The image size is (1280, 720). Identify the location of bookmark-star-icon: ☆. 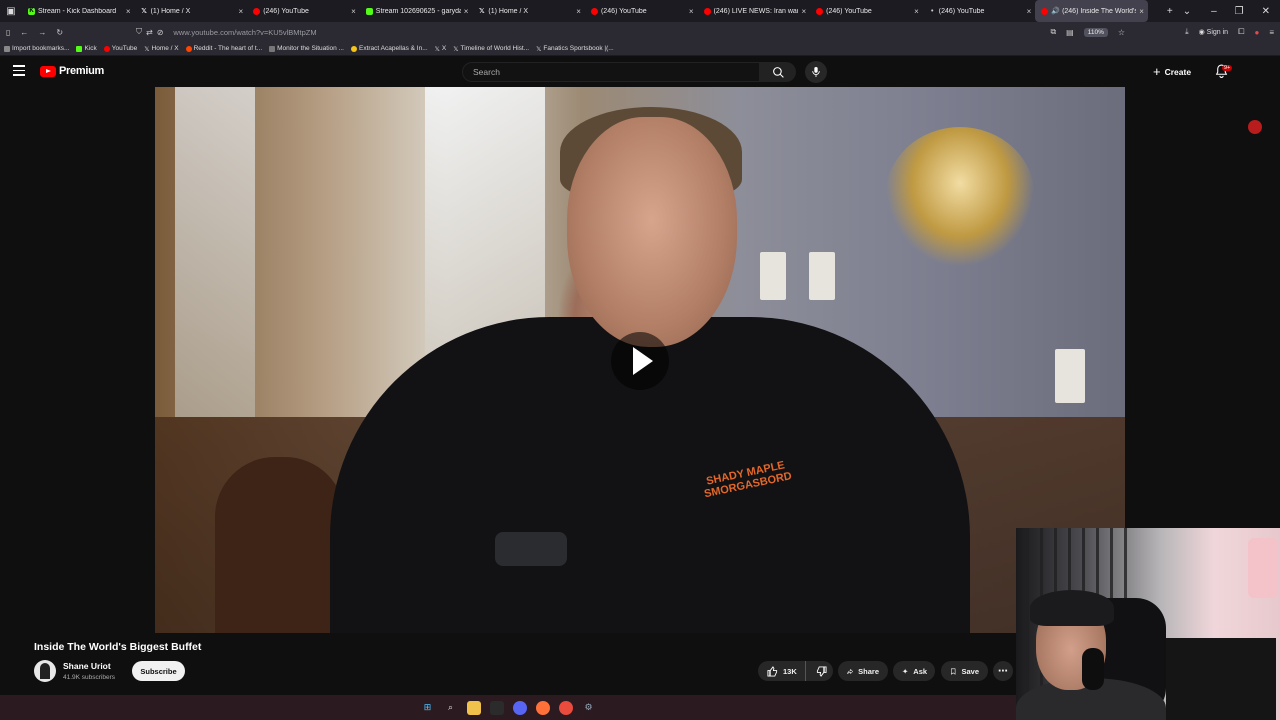
(1121, 32).